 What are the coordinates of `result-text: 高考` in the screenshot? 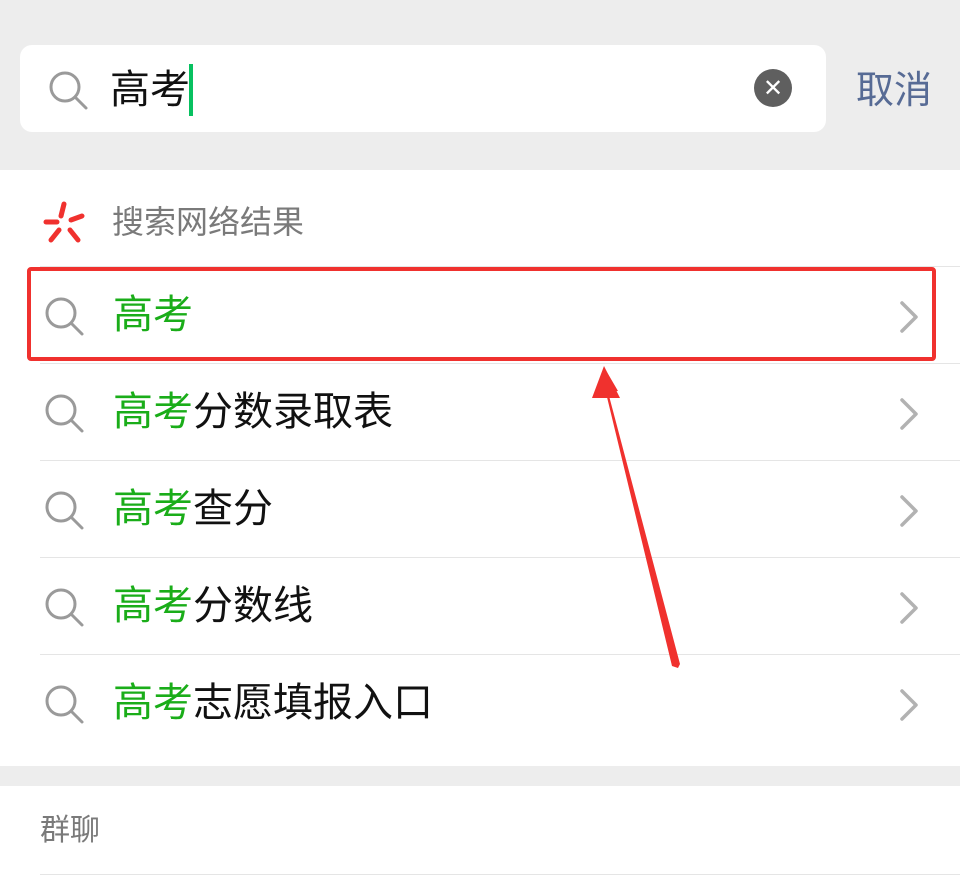 It's located at (153, 315).